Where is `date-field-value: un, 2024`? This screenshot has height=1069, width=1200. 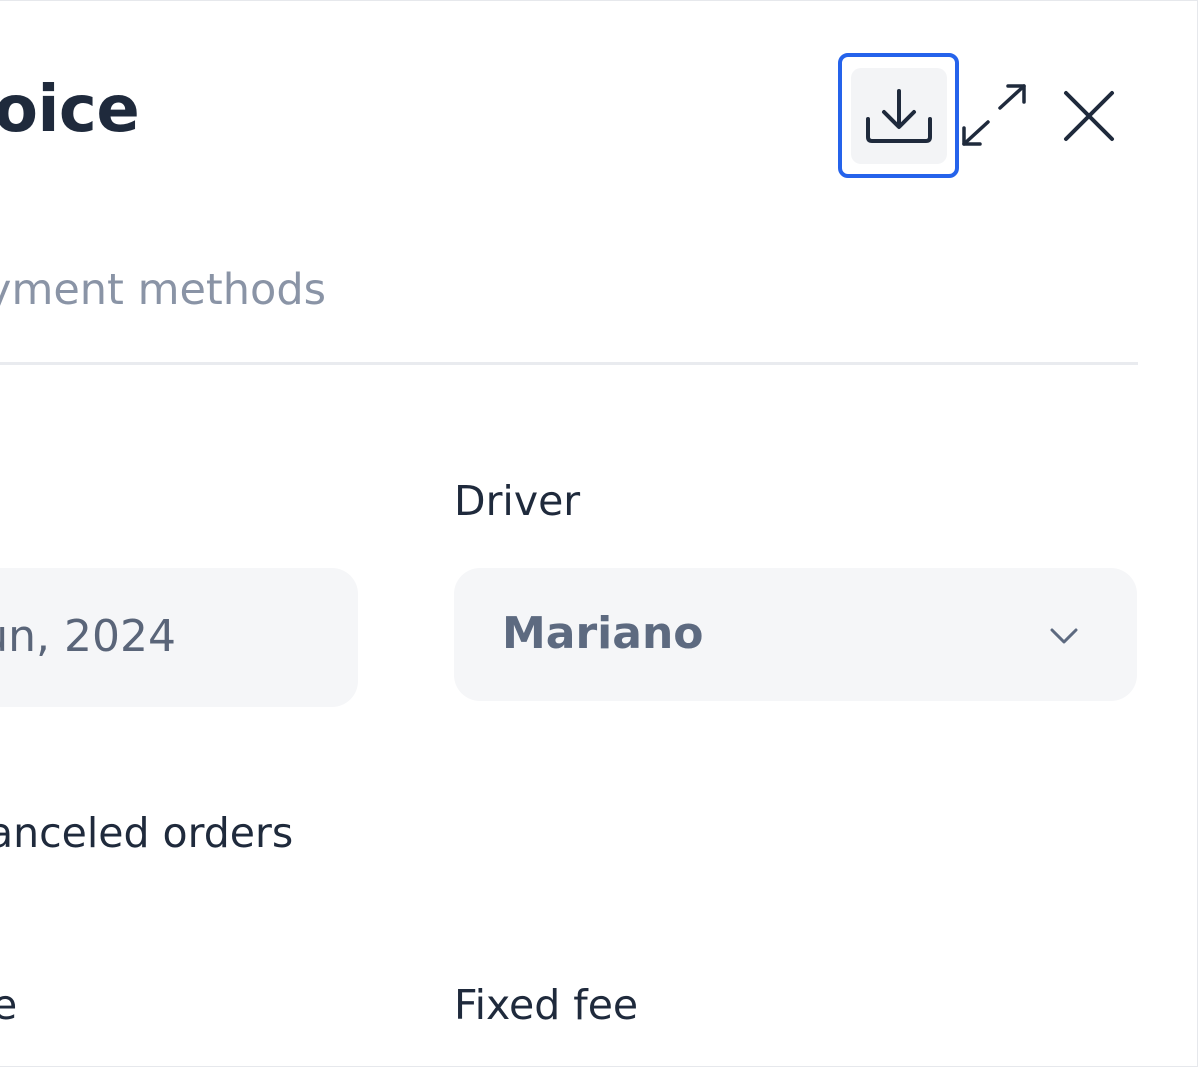
date-field-value: un, 2024 is located at coordinates (88, 636).